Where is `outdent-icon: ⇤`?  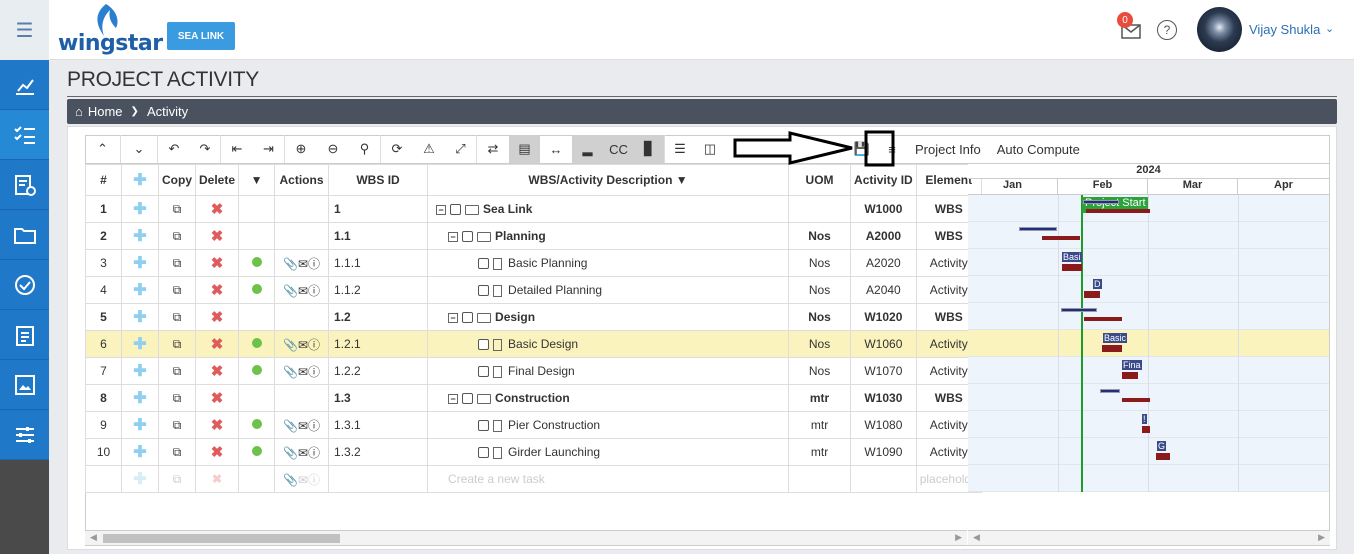 outdent-icon: ⇤ is located at coordinates (237, 149).